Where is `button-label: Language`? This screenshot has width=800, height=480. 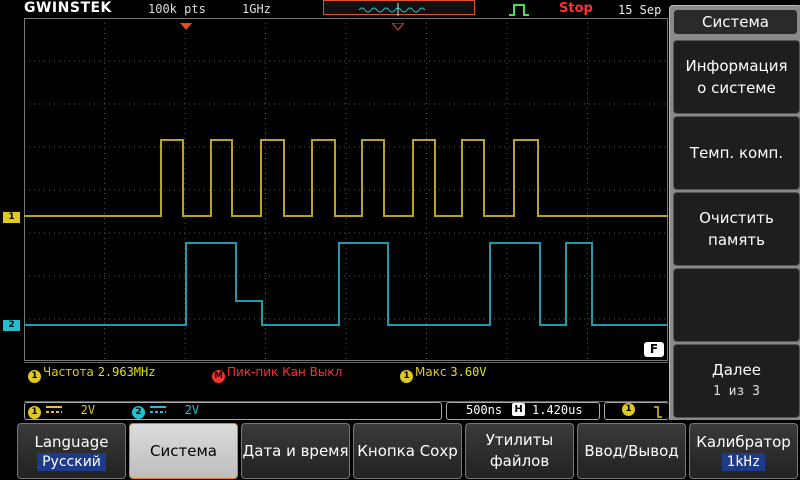 button-label: Language is located at coordinates (71, 441).